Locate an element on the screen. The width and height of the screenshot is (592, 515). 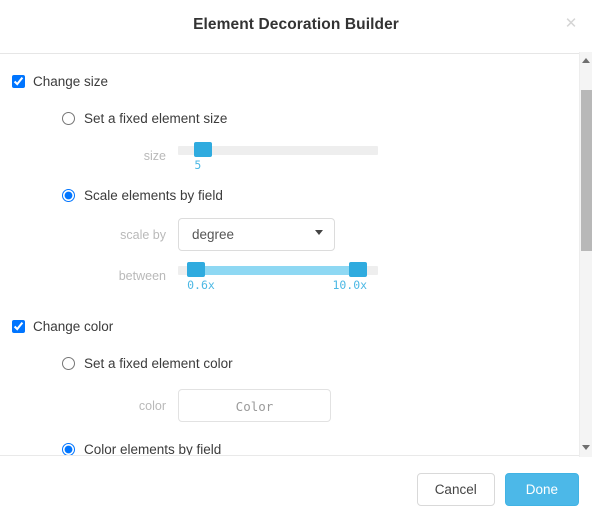
caret-up-icon is located at coordinates (586, 61).